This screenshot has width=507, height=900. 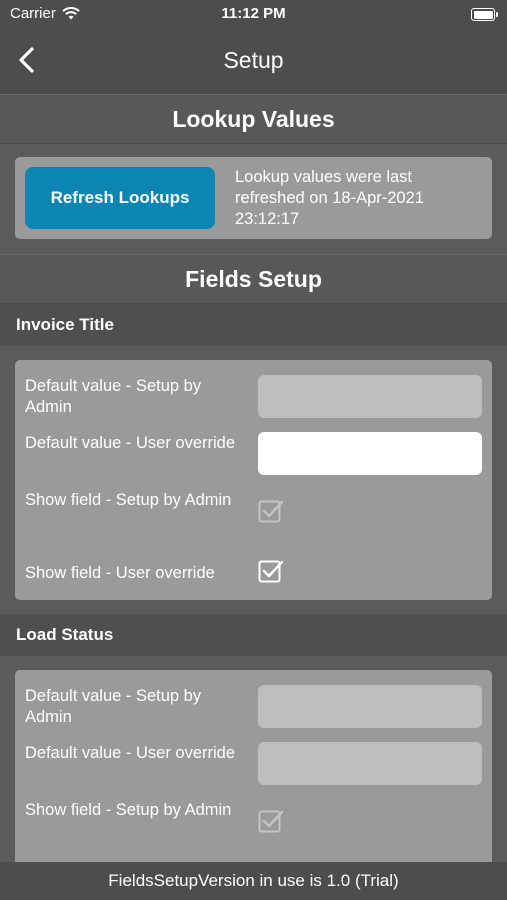 I want to click on page-title: Setup, so click(x=253, y=60).